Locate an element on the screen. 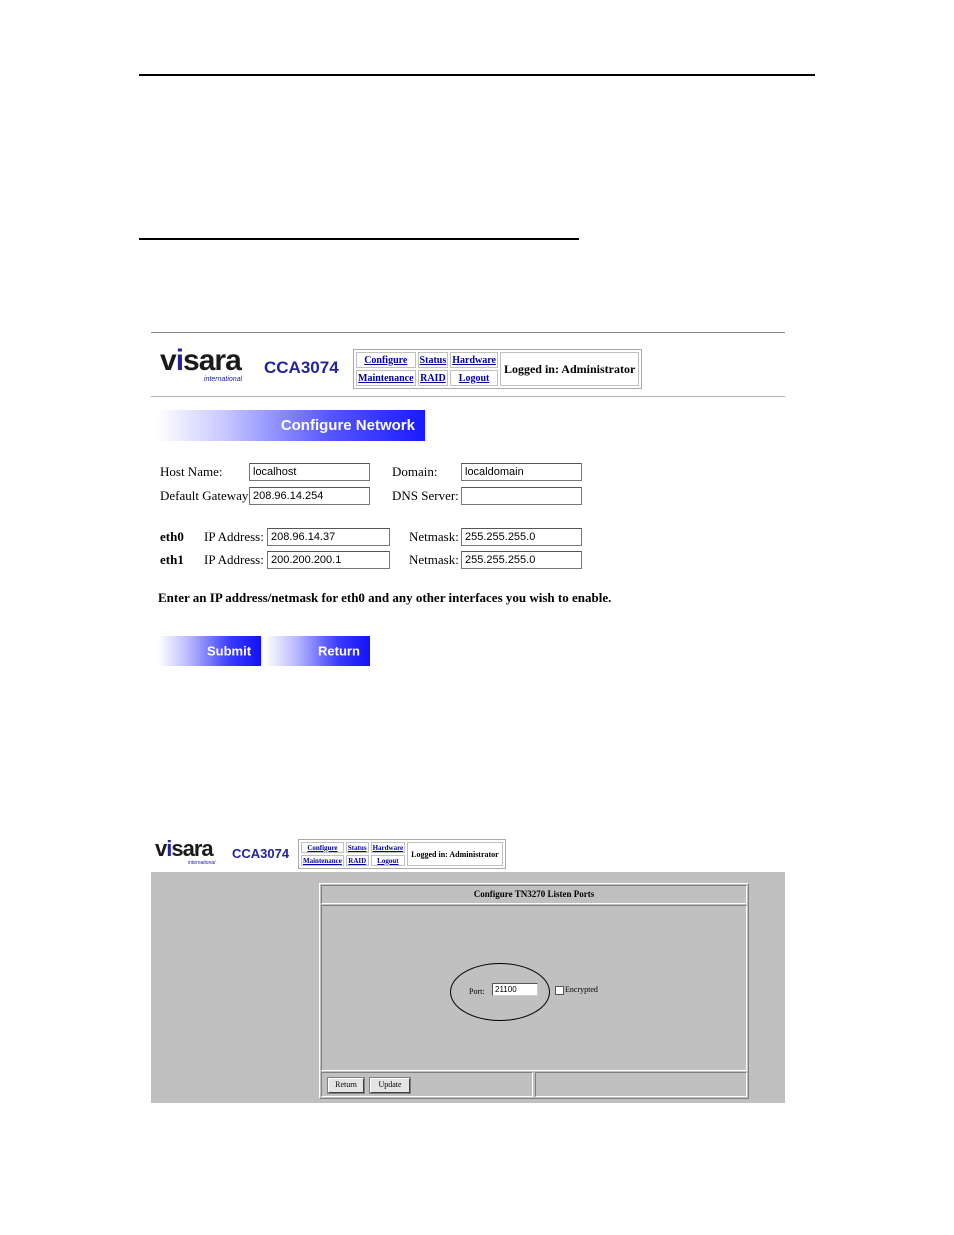 The height and width of the screenshot is (1235, 954). top-divider is located at coordinates (468, 332).